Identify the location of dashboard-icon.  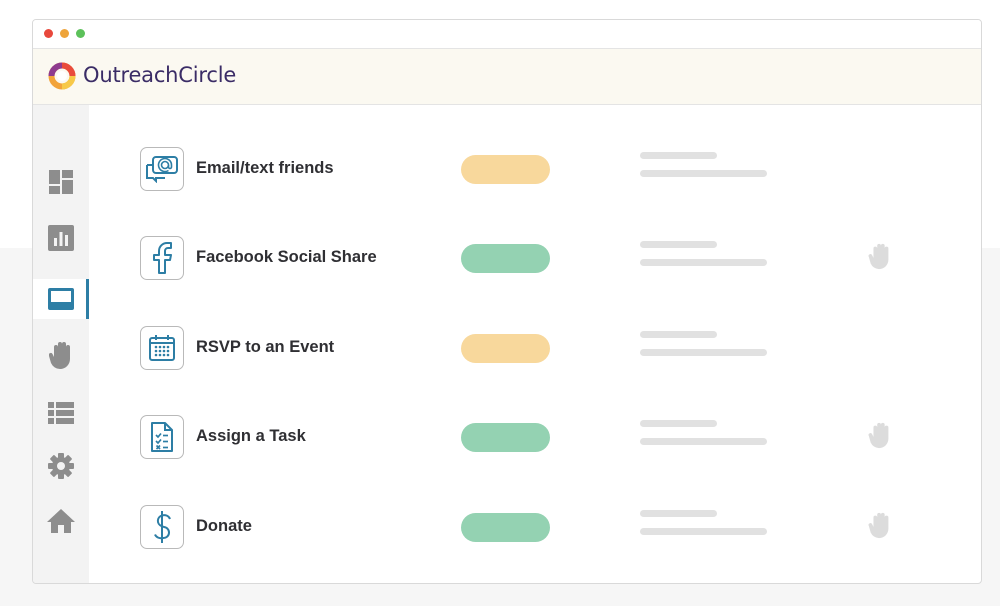
(61, 182).